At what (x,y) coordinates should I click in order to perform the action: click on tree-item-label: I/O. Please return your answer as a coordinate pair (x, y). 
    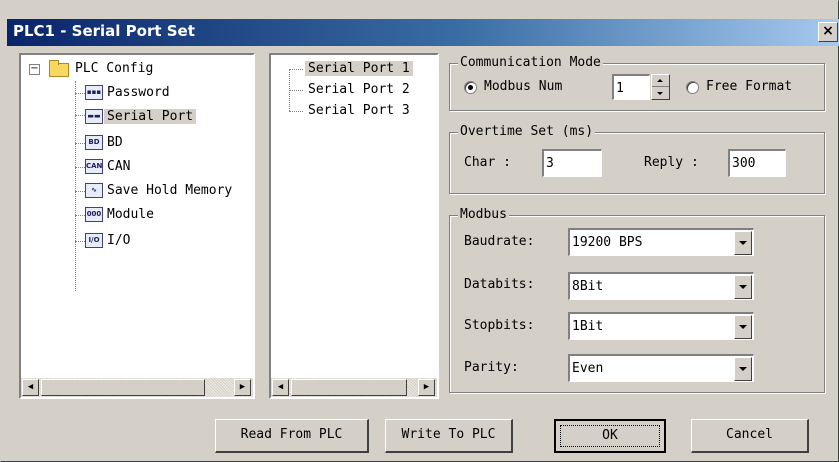
    Looking at the image, I should click on (119, 240).